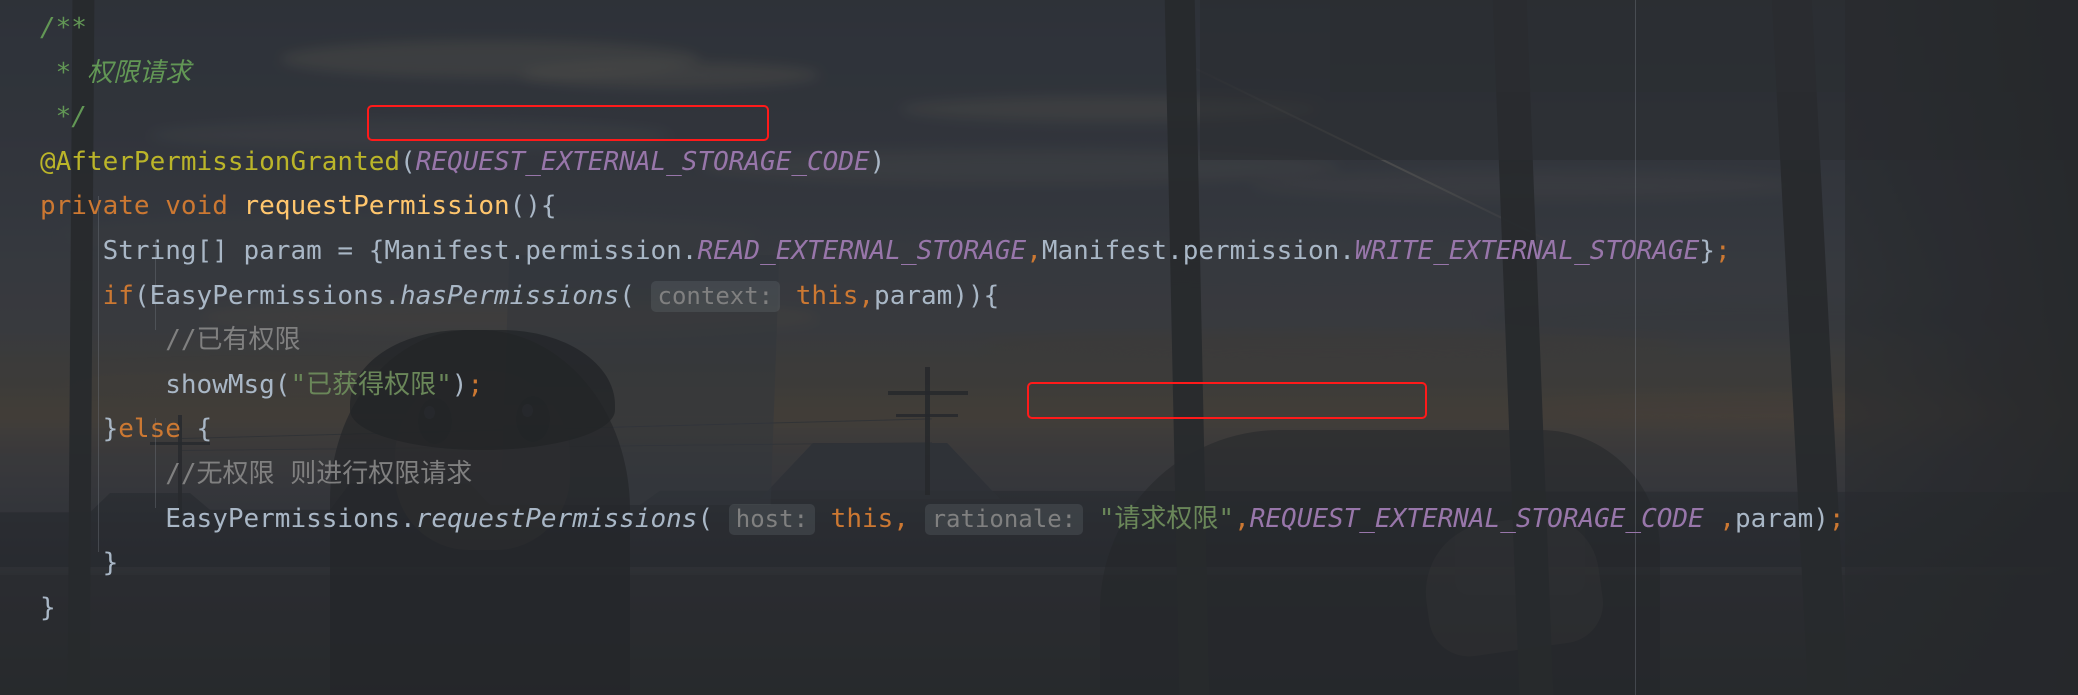 This screenshot has width=2078, height=695. What do you see at coordinates (267, 295) in the screenshot?
I see `code-token-txt: (EasyPermissions.` at bounding box center [267, 295].